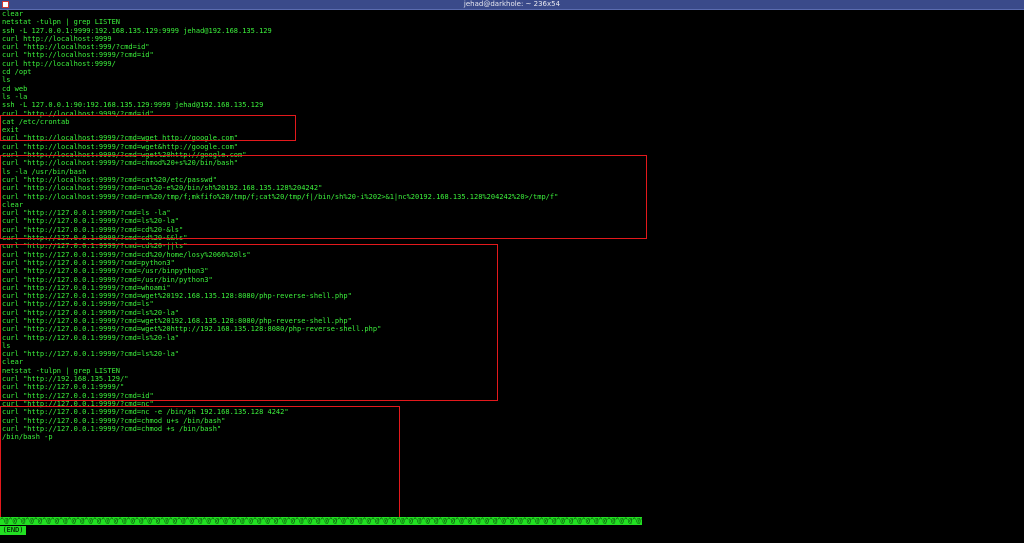  I want to click on pager-end-indicator: (END), so click(13, 530).